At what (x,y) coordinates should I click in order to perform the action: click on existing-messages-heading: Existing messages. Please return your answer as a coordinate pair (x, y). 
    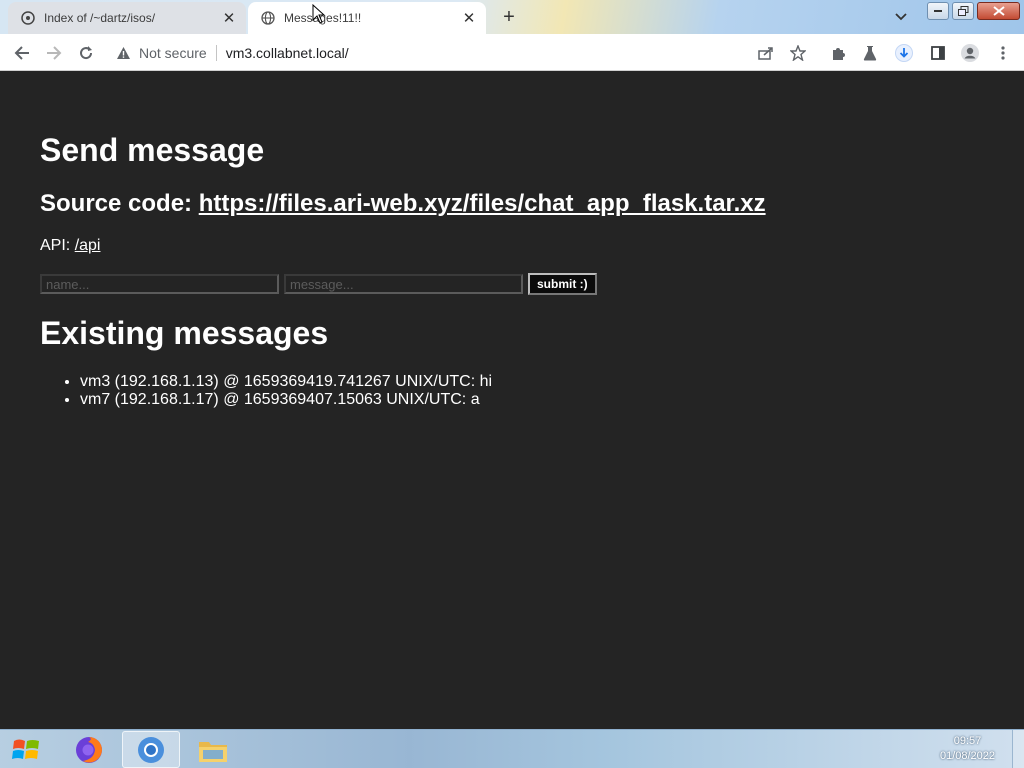
    Looking at the image, I should click on (184, 333).